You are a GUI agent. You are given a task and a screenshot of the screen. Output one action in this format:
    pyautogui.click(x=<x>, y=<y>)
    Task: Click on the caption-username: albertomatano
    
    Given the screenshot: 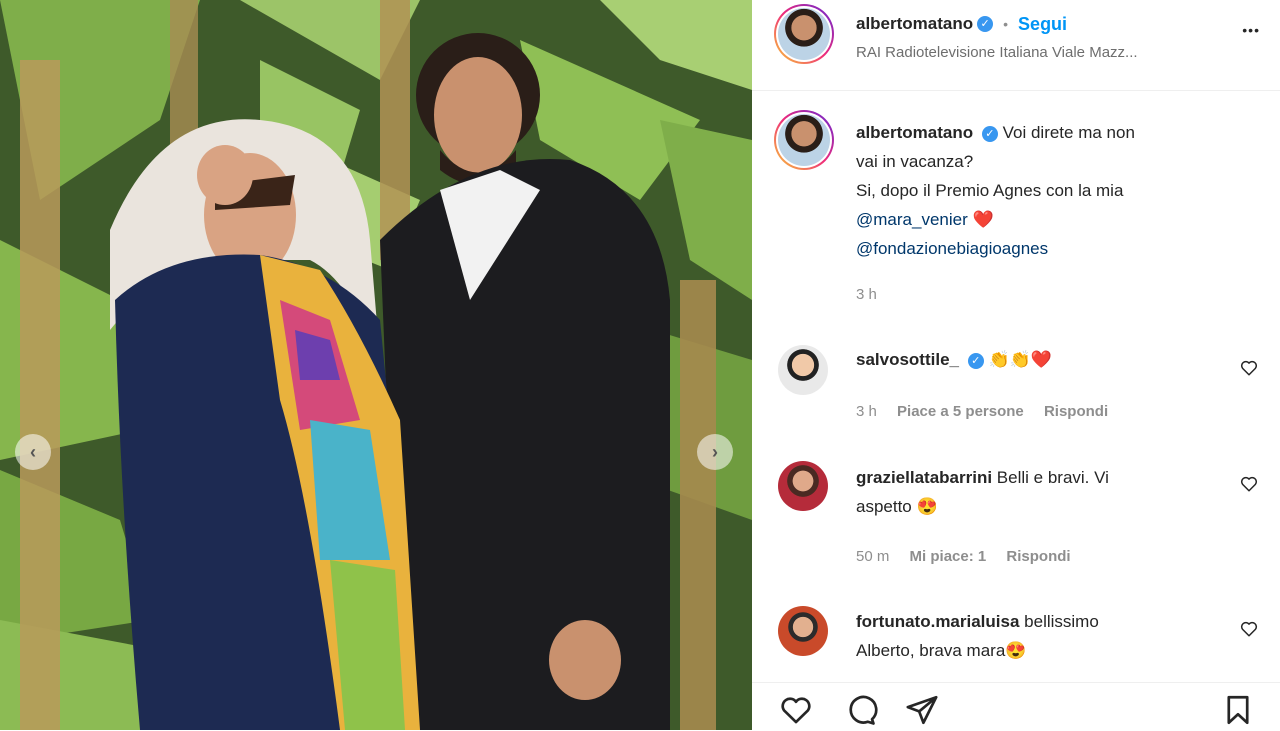 What is the action you would take?
    pyautogui.click(x=914, y=132)
    